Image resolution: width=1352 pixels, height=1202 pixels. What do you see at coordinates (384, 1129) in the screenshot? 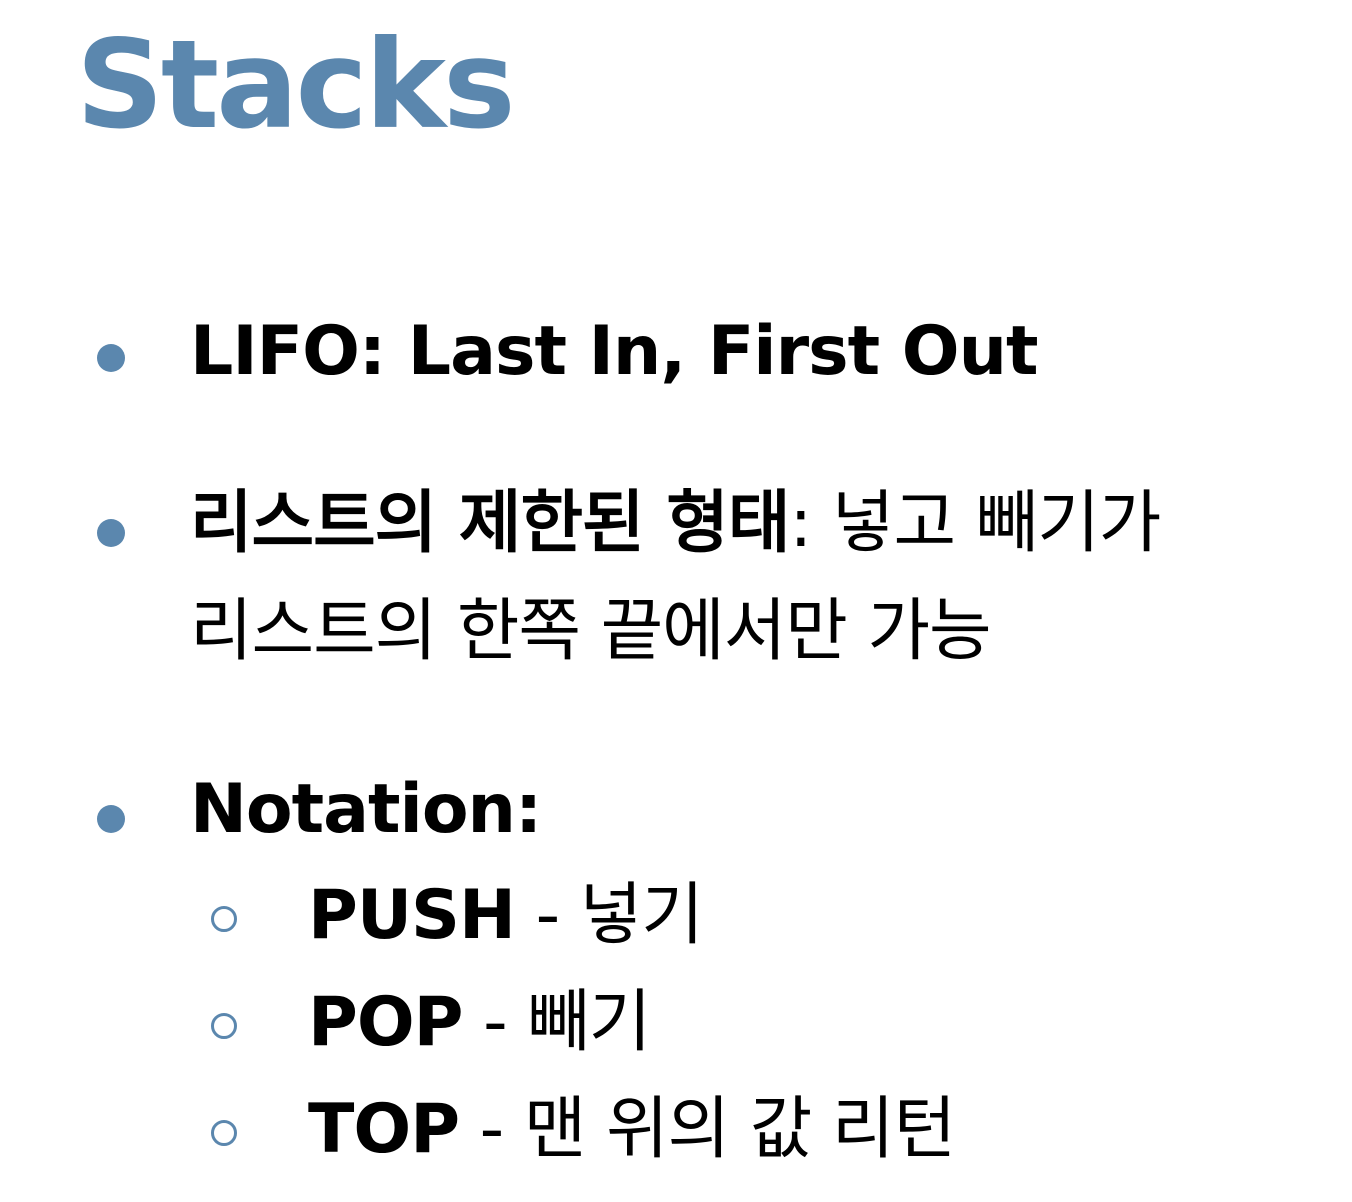
I see `sub-item-top-label: TOP` at bounding box center [384, 1129].